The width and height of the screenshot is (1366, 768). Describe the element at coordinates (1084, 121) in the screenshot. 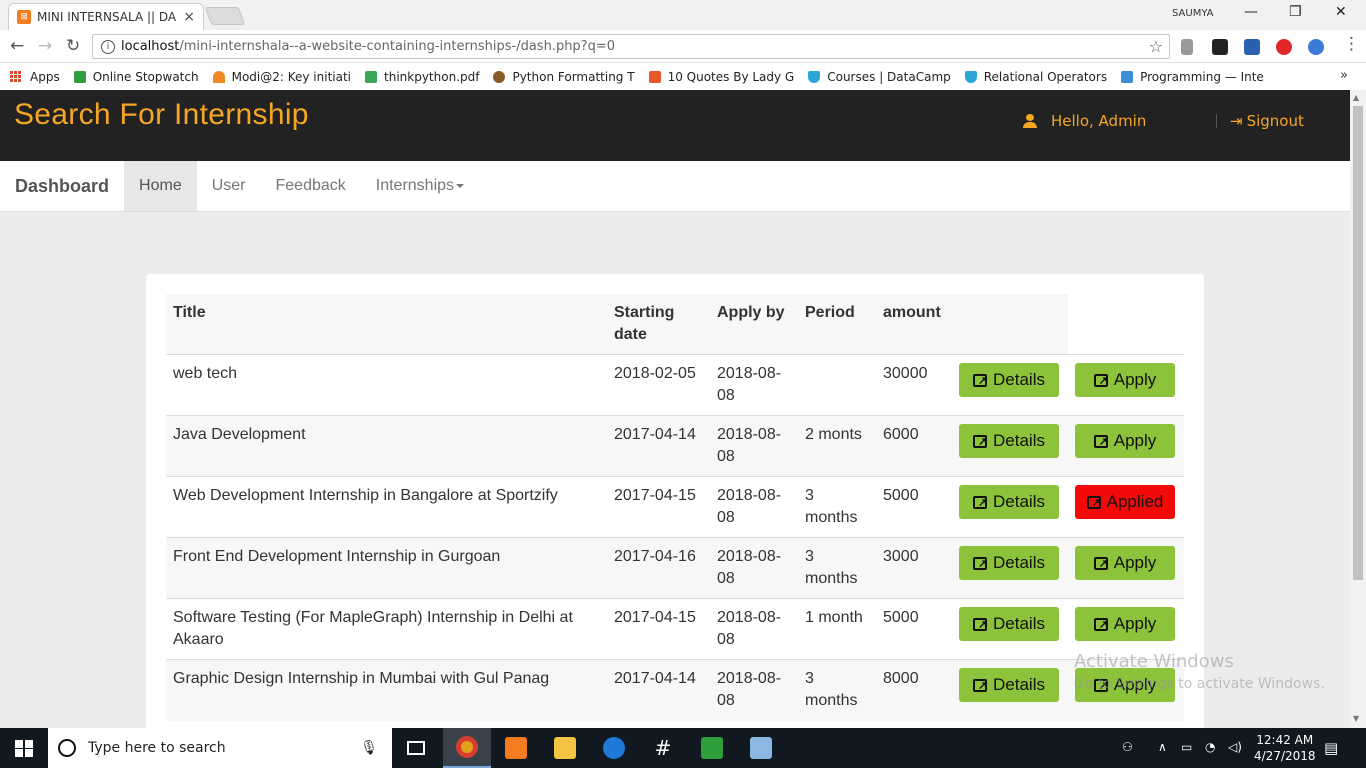

I see `user-greeting: Hello, Admin` at that location.